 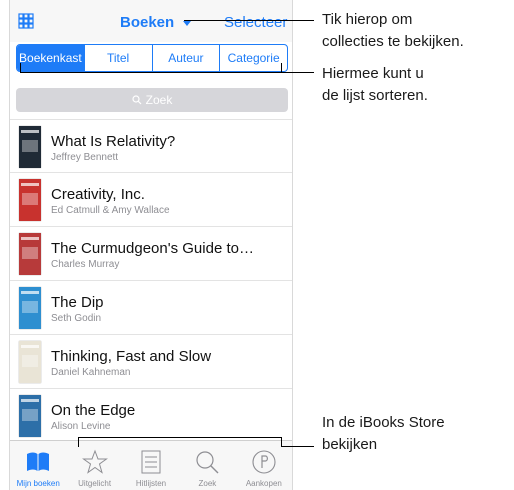 I want to click on callout-line-store, so click(x=298, y=446).